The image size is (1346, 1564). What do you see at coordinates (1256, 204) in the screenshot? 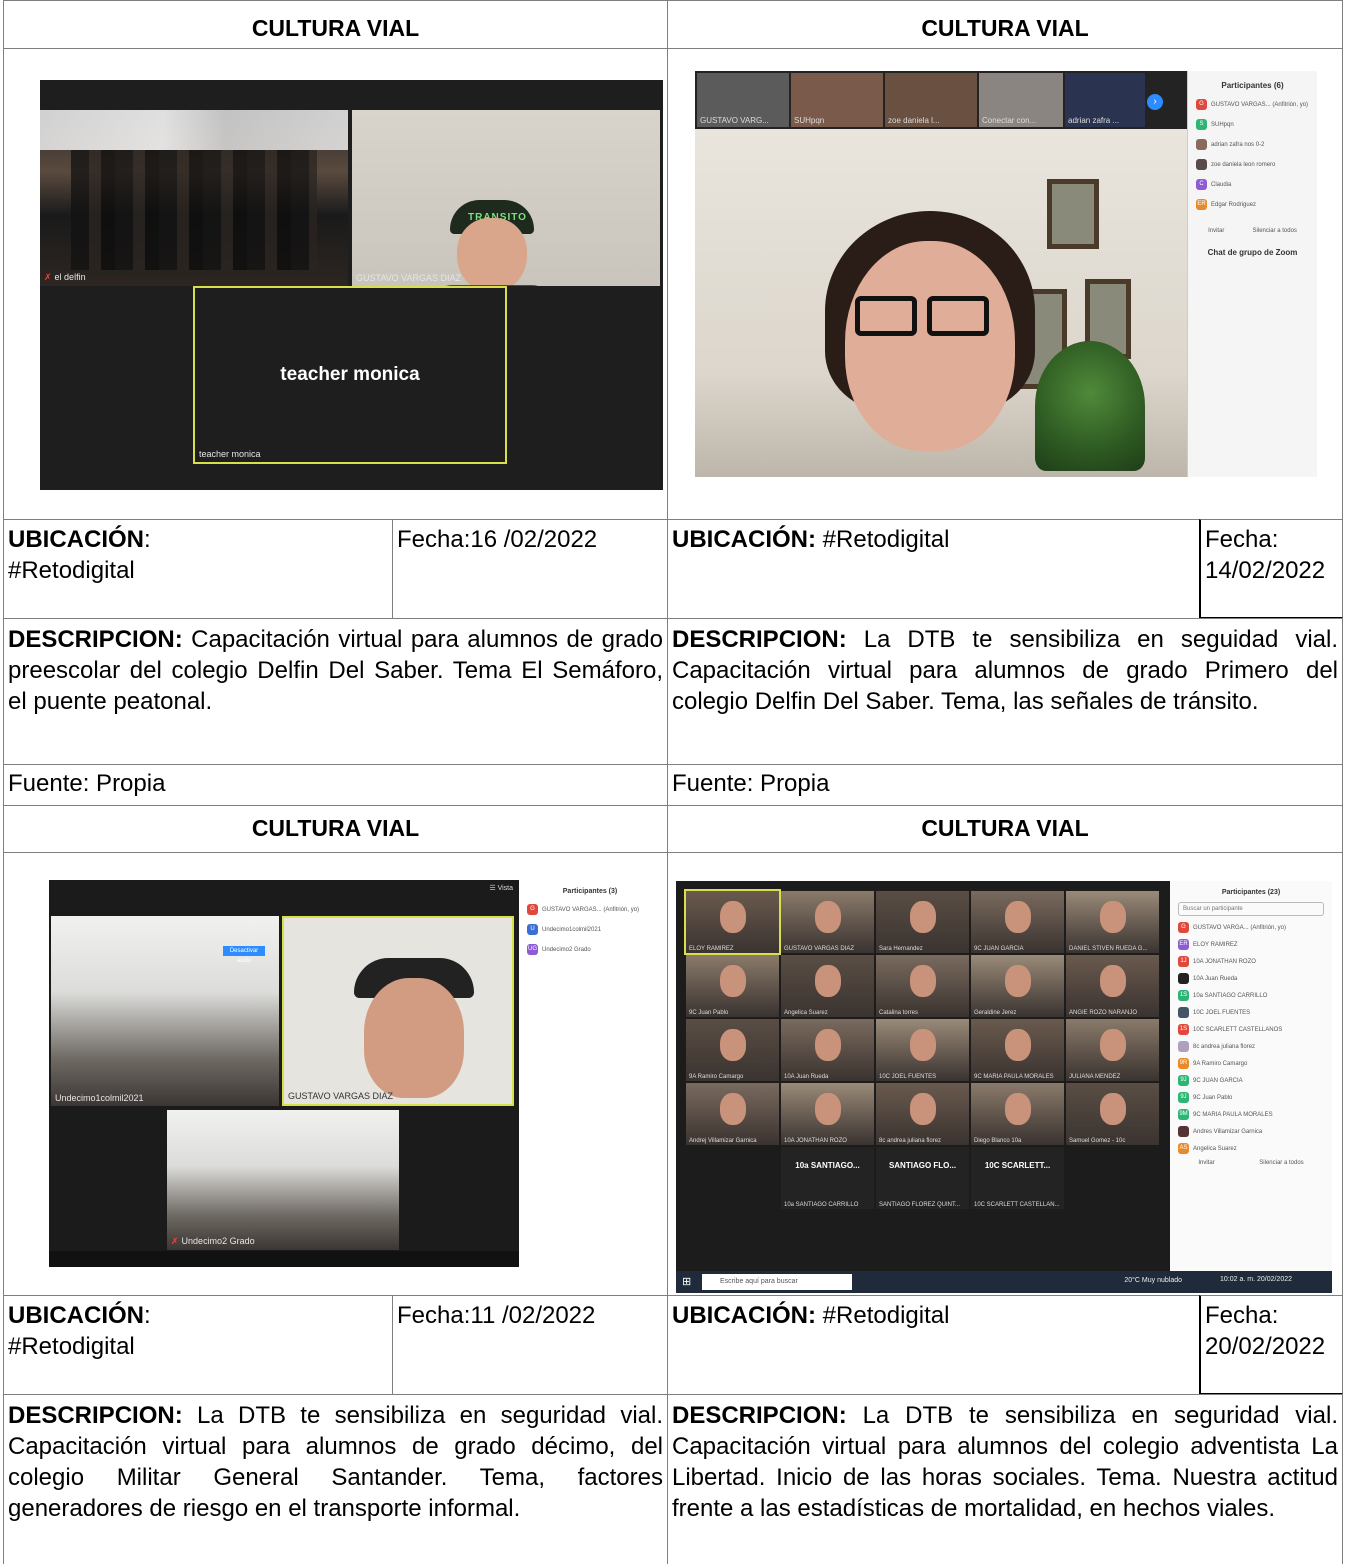
I see `participant-row: ER Edgar Rodriguez` at bounding box center [1256, 204].